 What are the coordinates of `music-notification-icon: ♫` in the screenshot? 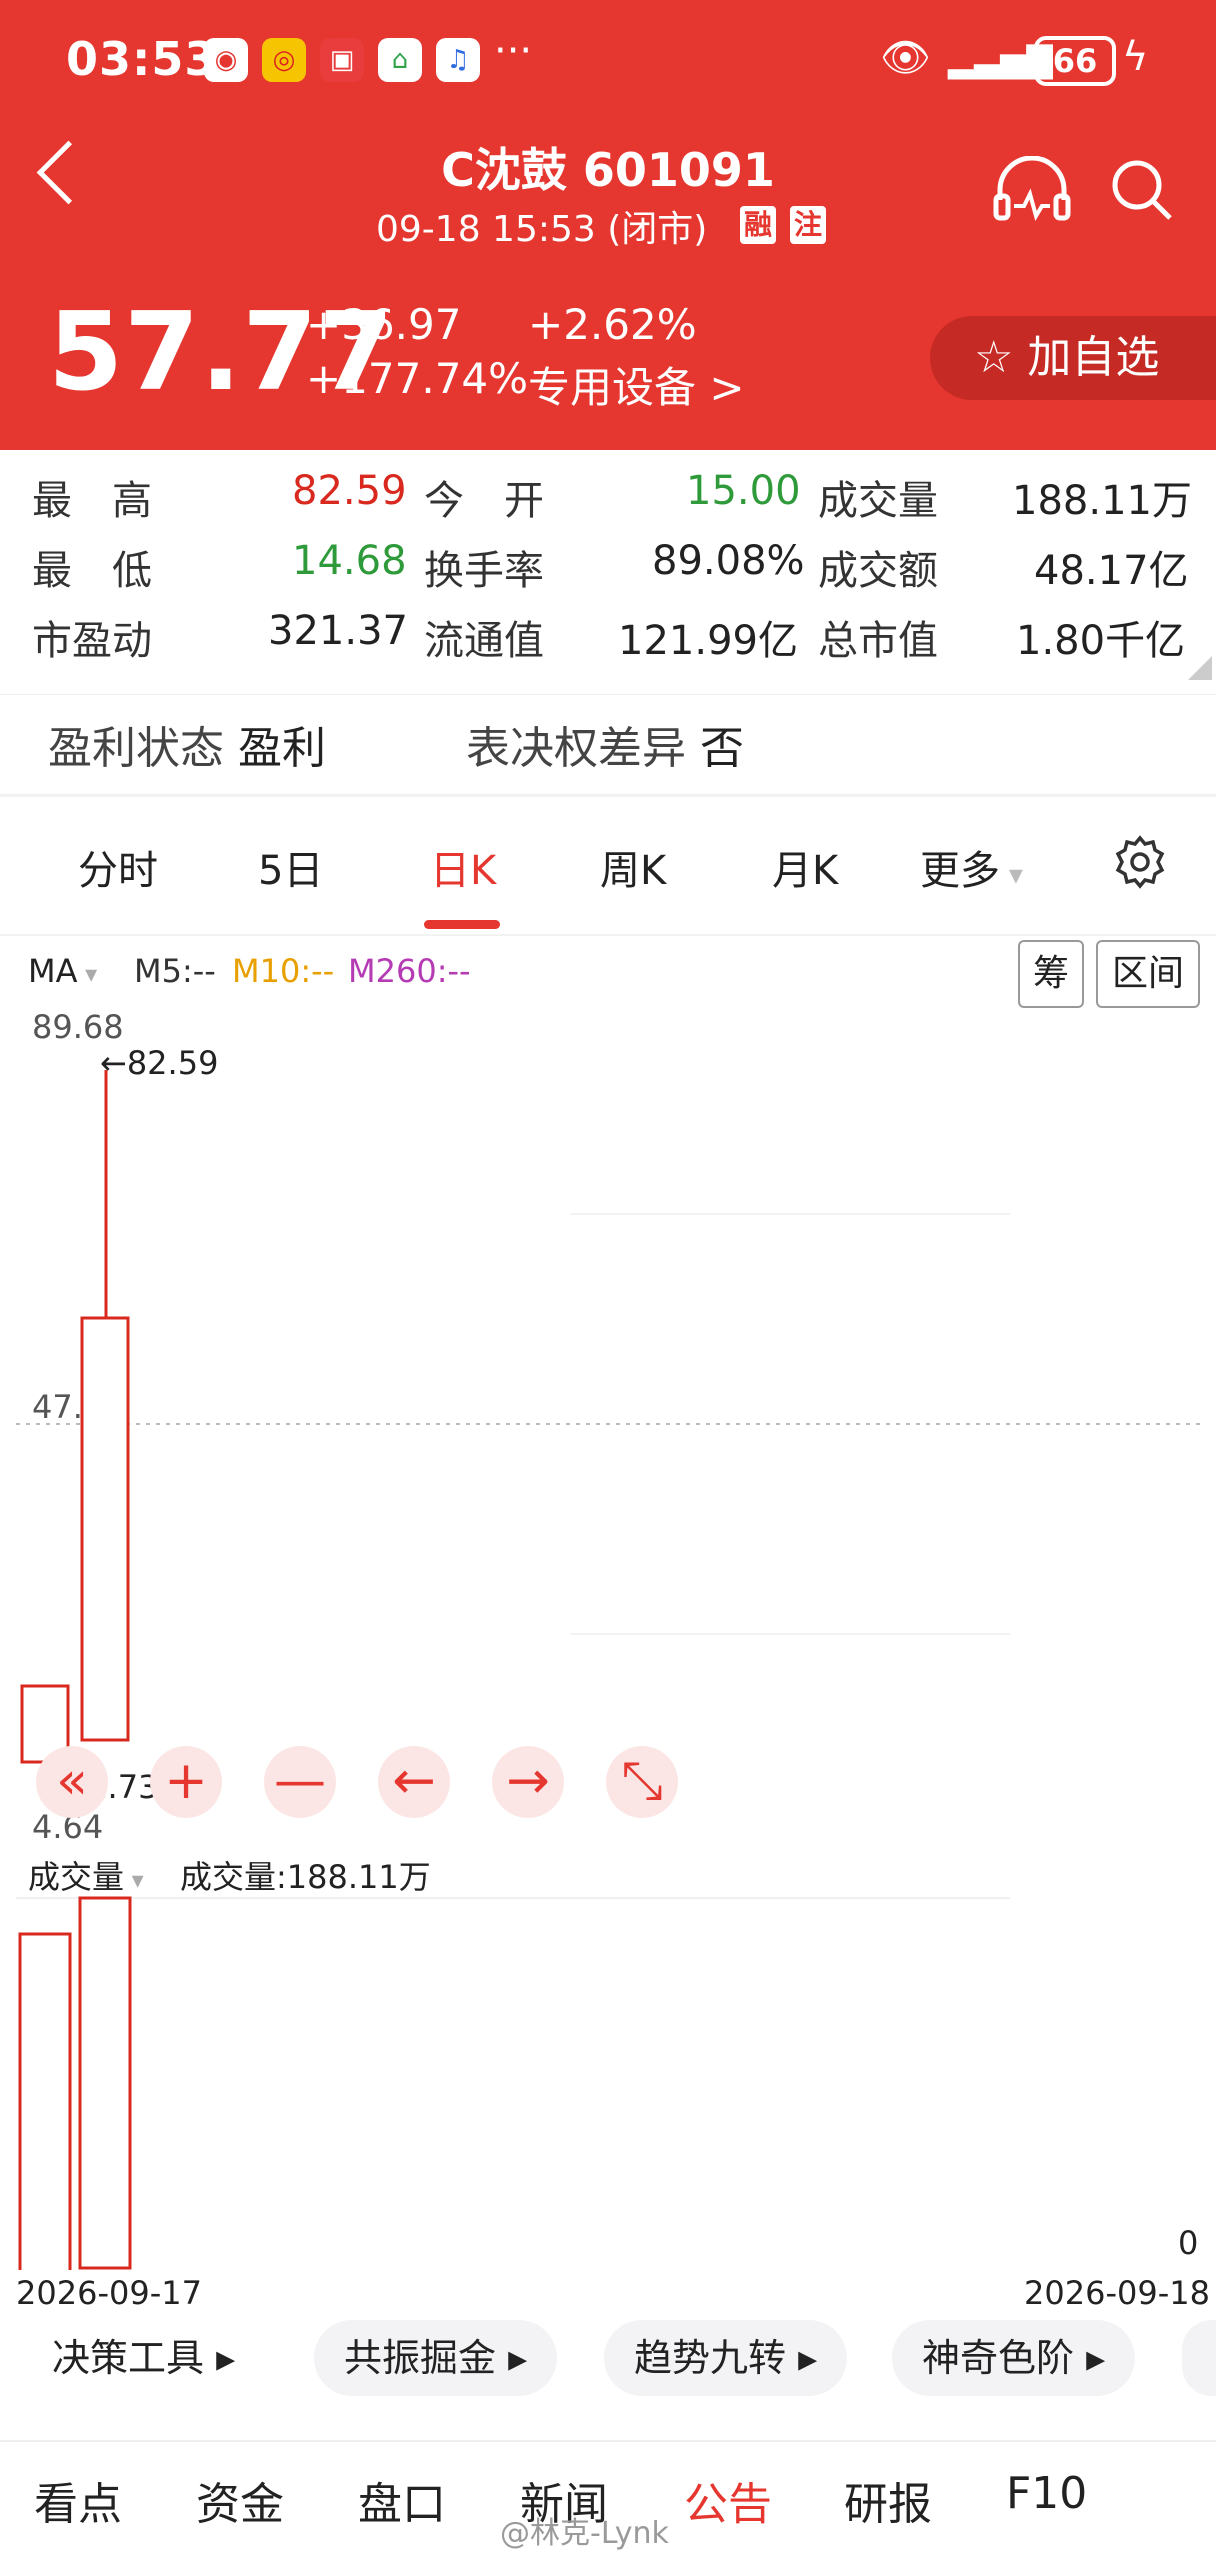 It's located at (458, 60).